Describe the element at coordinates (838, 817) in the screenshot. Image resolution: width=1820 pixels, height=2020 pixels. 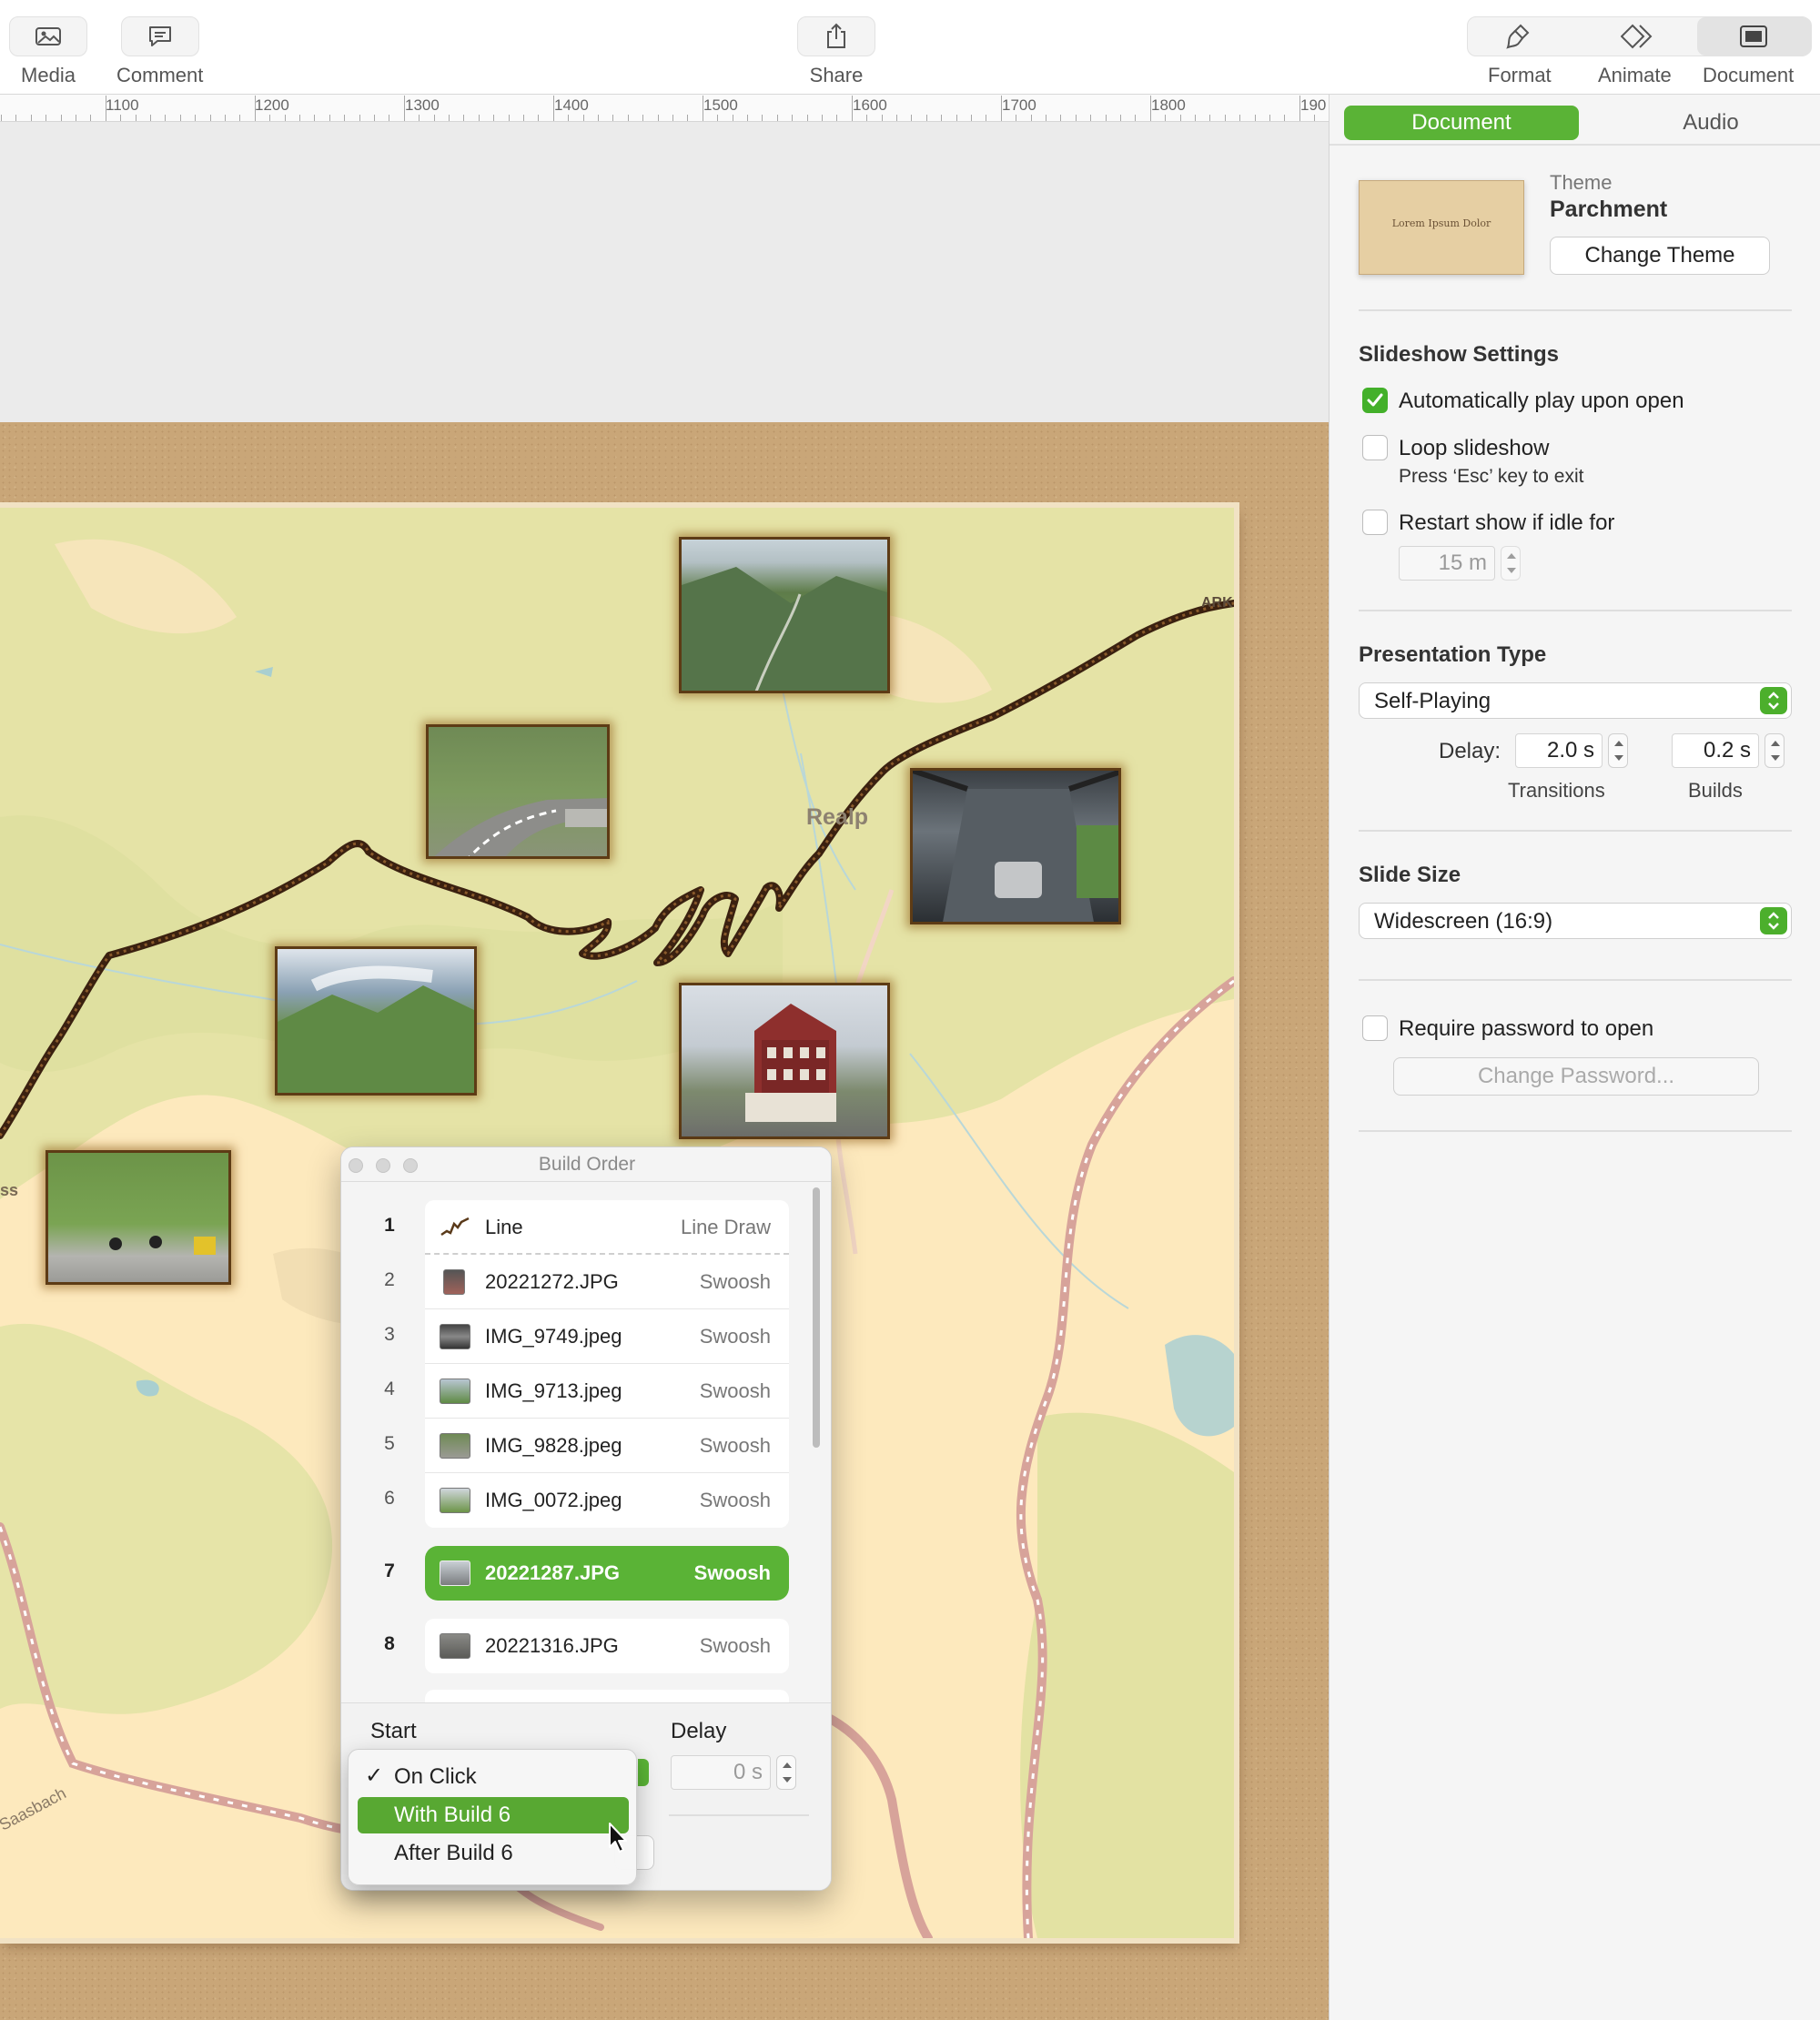
I see `map-label-realp: Realp` at that location.